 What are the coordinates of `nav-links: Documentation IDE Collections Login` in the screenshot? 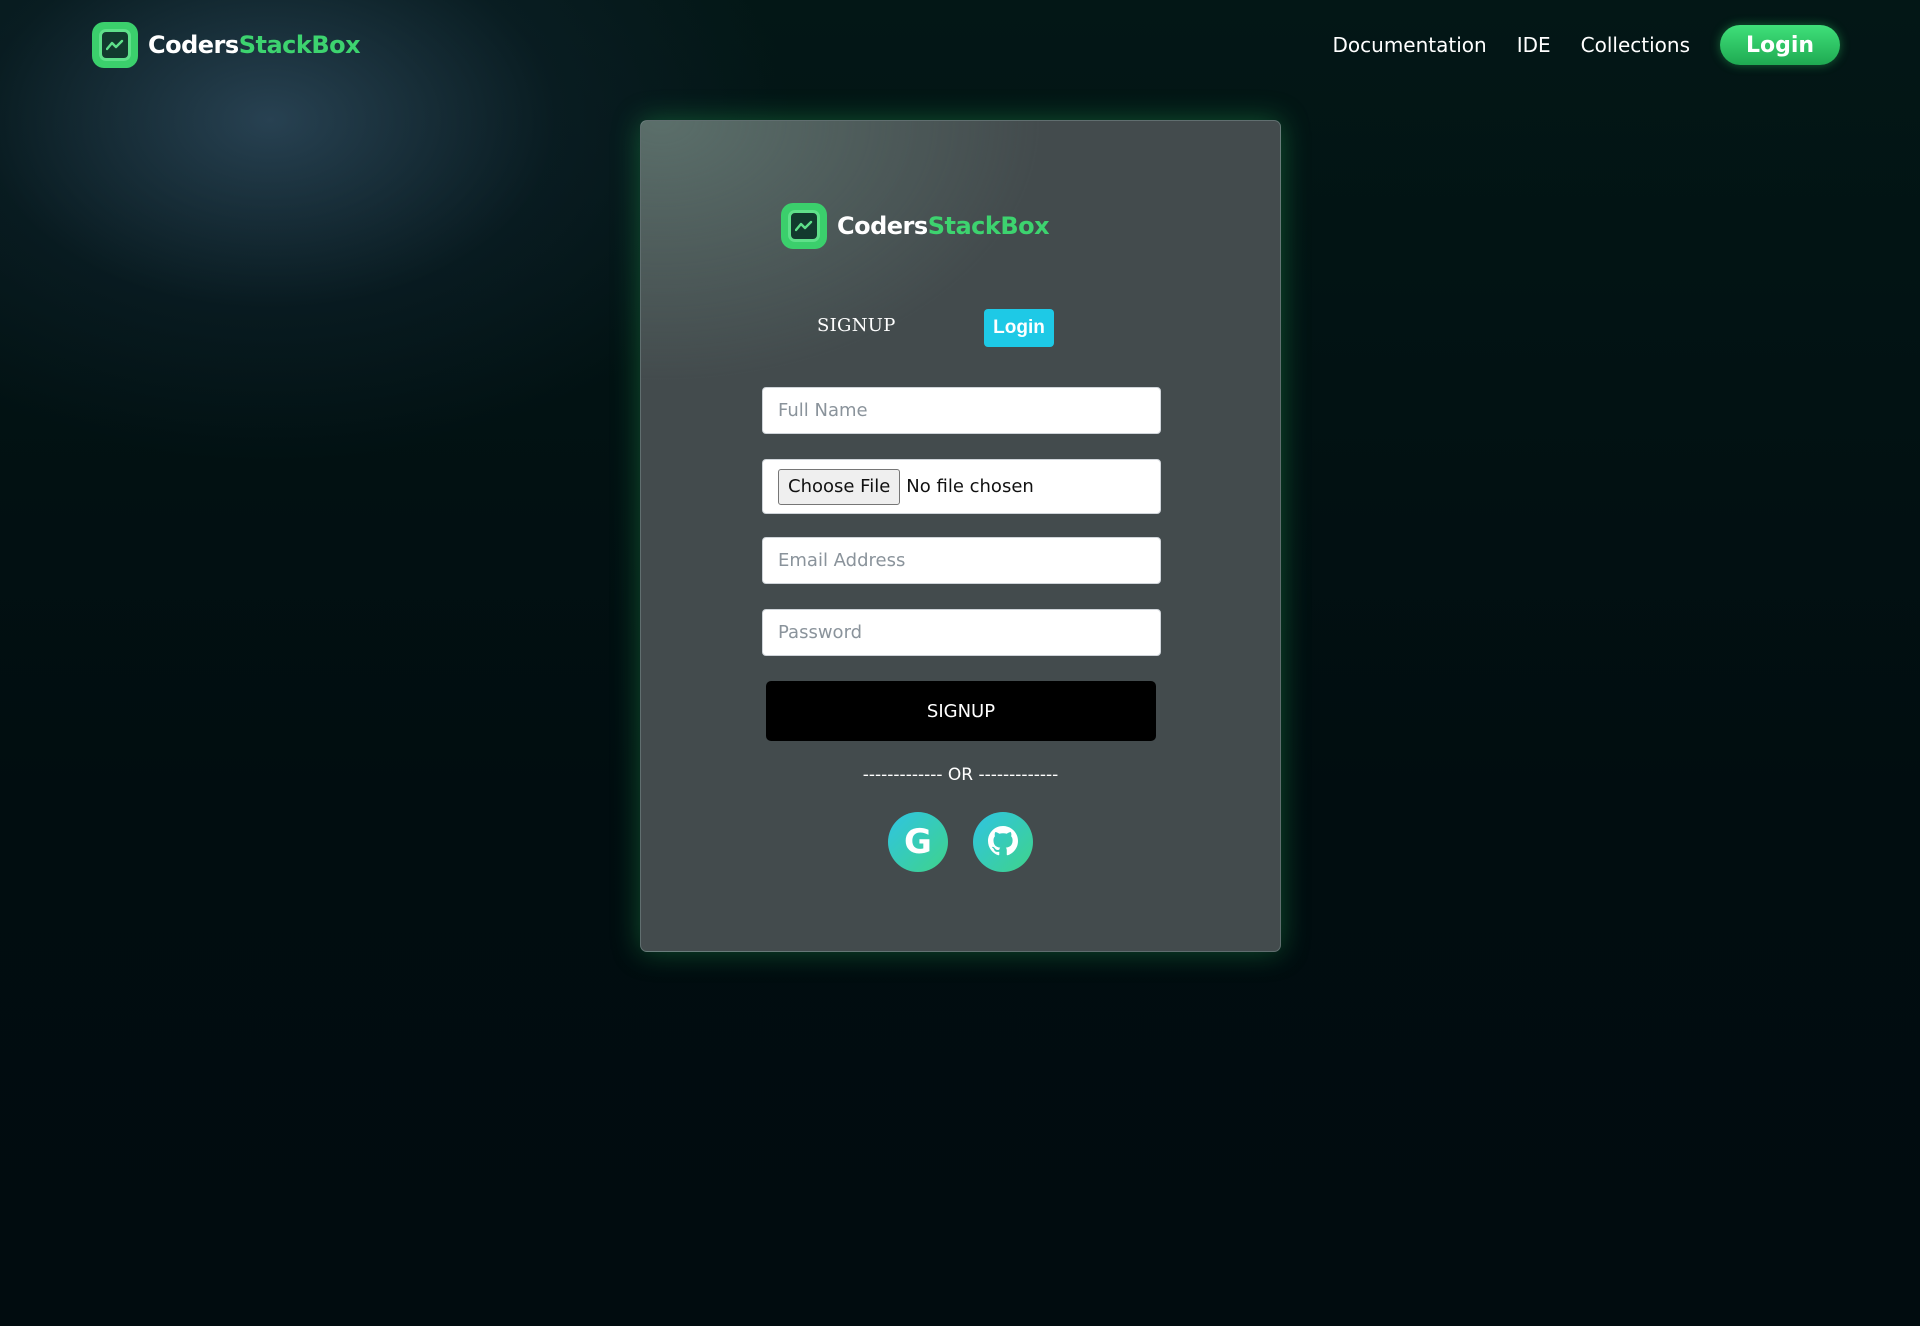 It's located at (1626, 45).